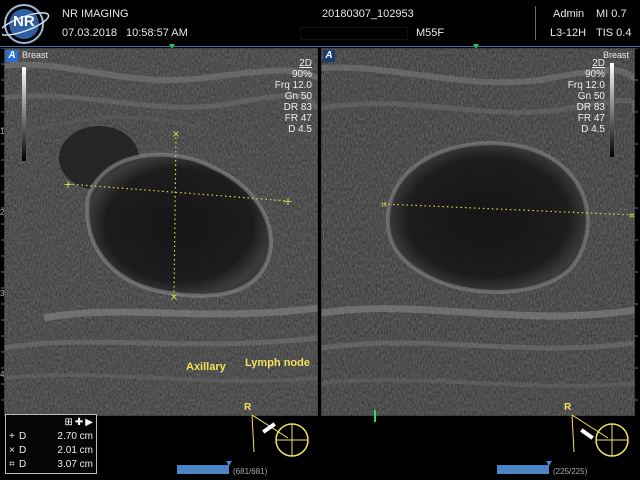 The height and width of the screenshot is (480, 640). What do you see at coordinates (535, 23) in the screenshot?
I see `header-divider` at bounding box center [535, 23].